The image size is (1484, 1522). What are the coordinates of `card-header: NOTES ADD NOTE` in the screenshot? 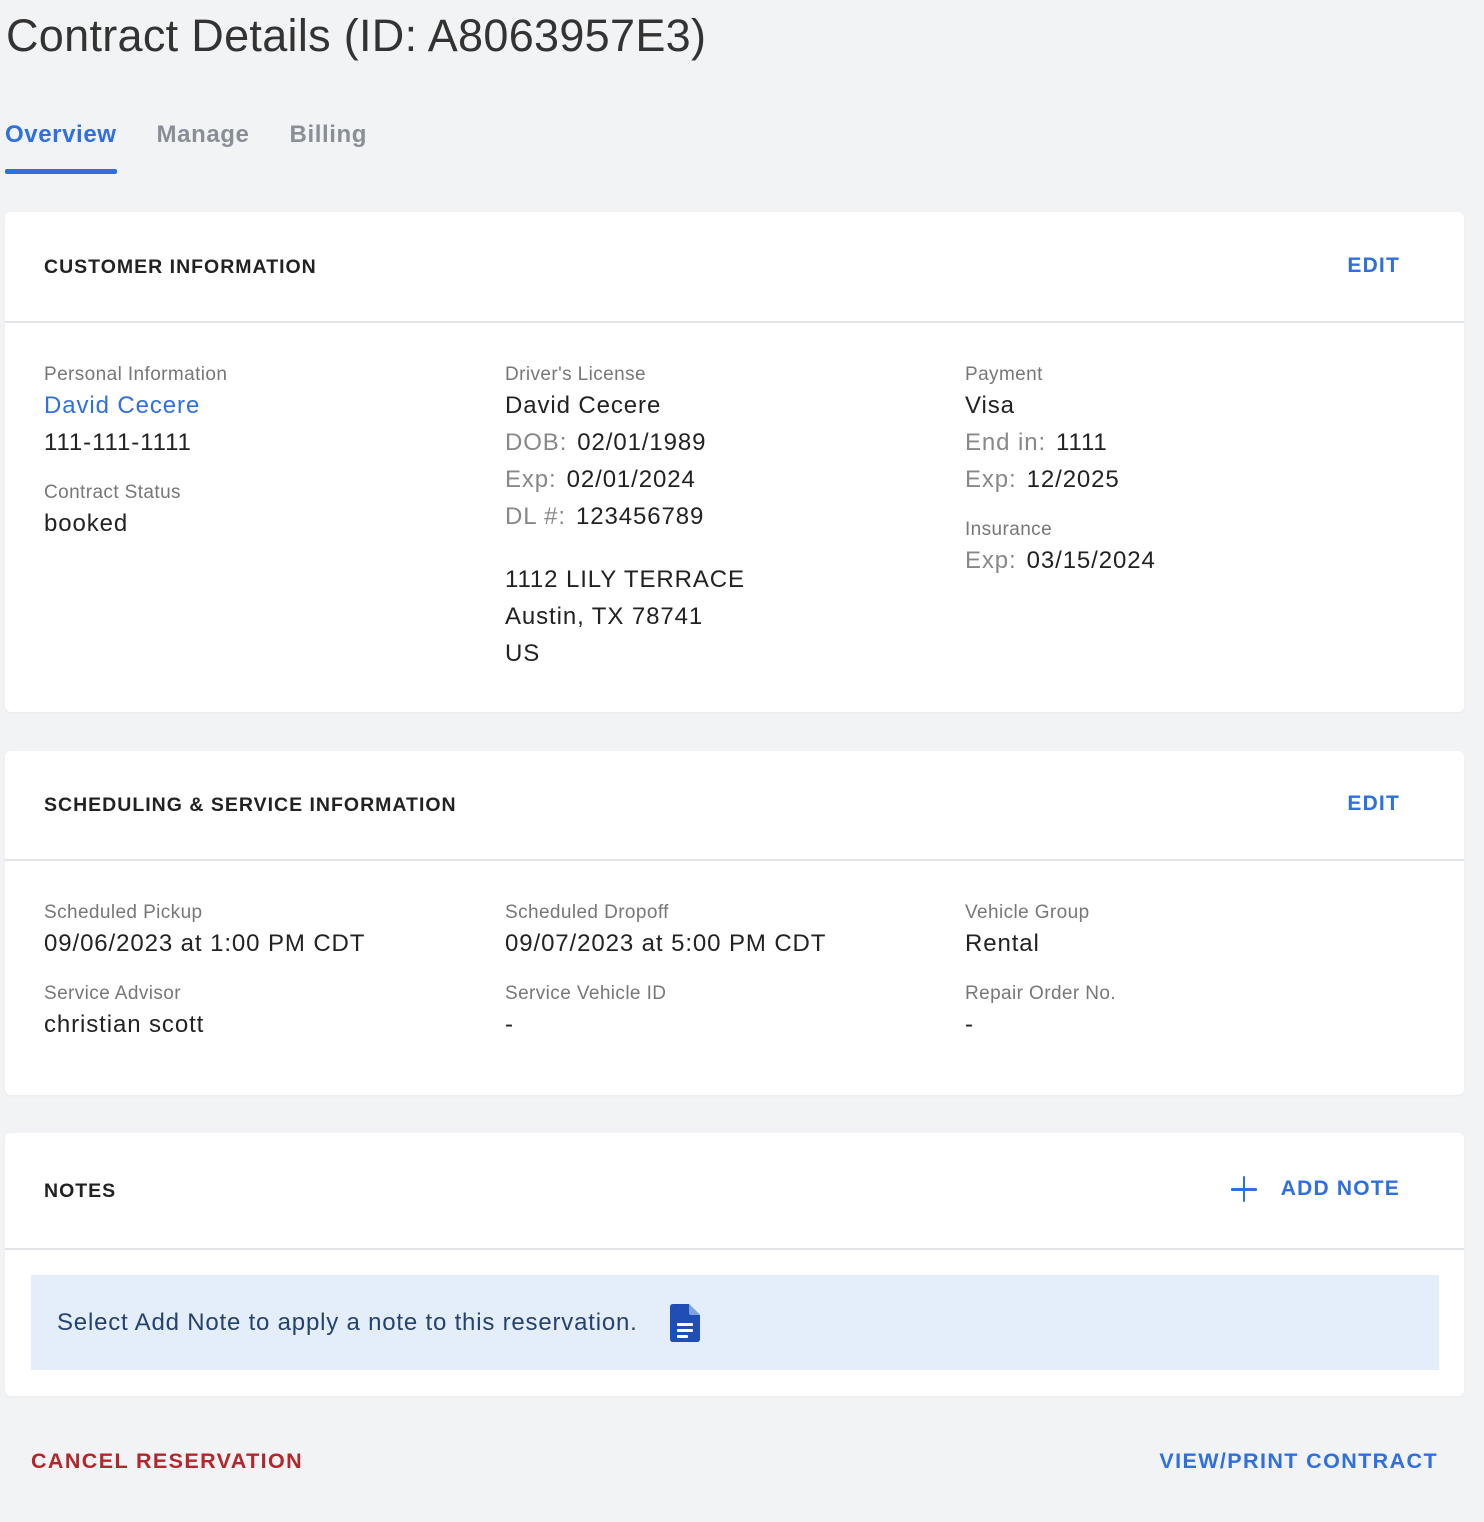 It's located at (734, 1191).